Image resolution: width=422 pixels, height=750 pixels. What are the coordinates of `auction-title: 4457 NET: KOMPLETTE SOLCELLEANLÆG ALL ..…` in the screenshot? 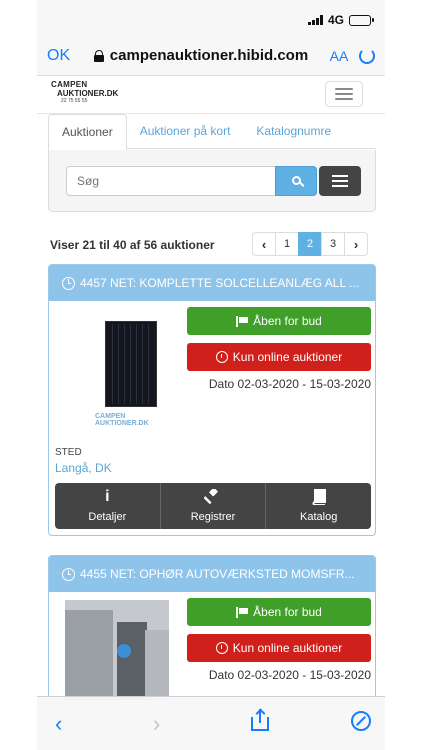 It's located at (219, 283).